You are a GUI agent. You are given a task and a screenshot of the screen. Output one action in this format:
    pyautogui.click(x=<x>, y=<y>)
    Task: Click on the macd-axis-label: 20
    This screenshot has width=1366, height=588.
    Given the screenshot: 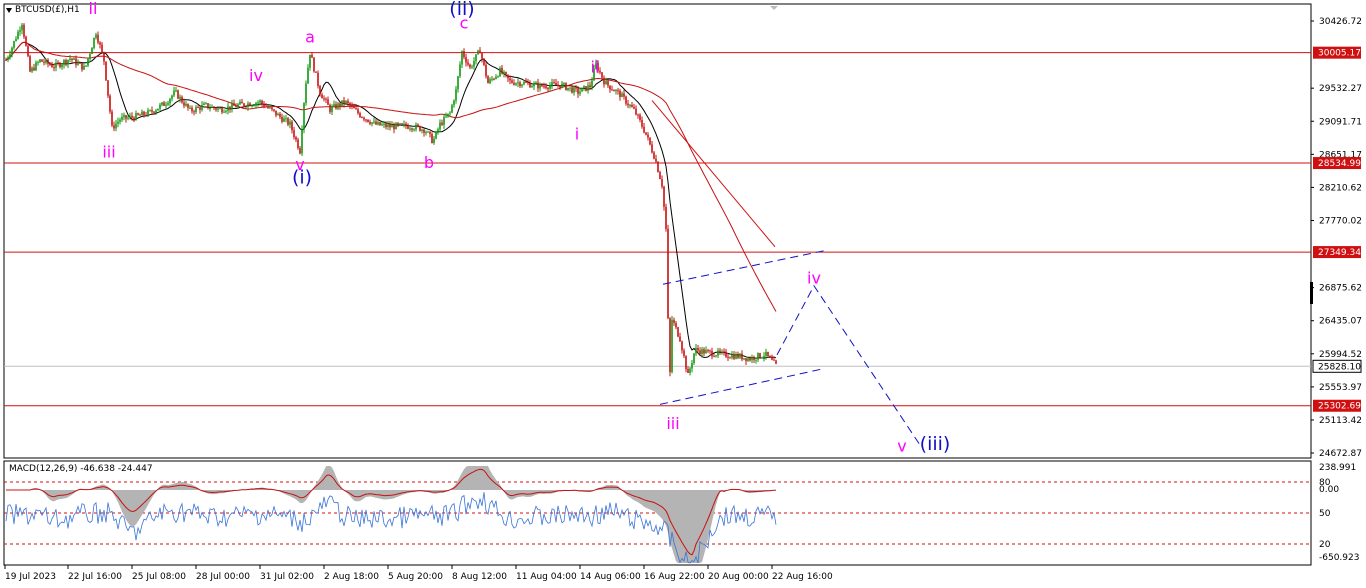 What is the action you would take?
    pyautogui.click(x=1325, y=545)
    